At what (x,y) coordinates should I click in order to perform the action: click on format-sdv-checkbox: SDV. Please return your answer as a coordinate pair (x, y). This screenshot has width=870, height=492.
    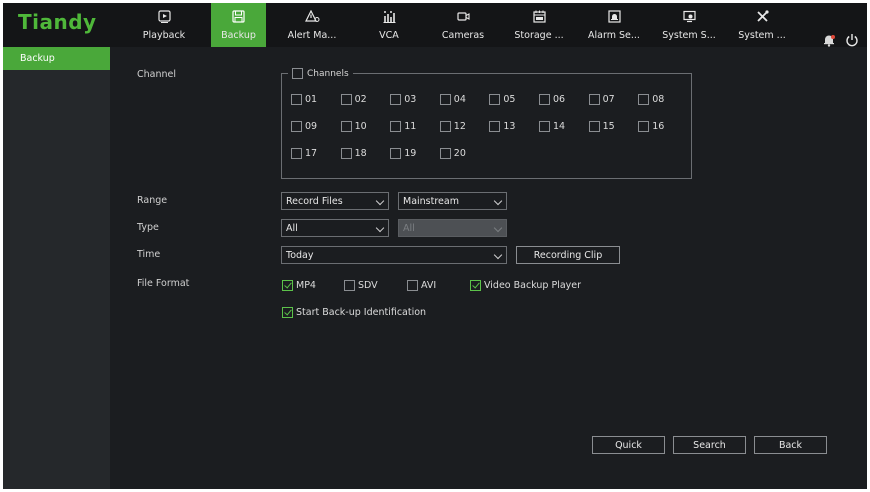
    Looking at the image, I should click on (361, 285).